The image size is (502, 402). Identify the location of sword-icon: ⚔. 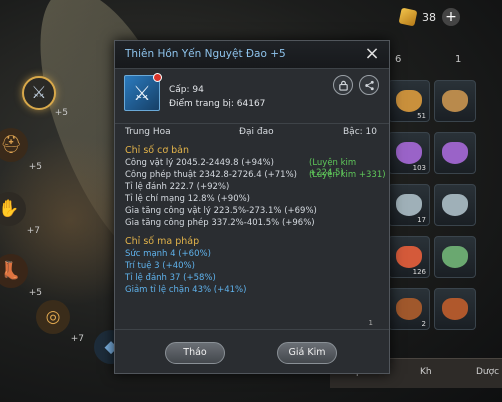
(39, 93).